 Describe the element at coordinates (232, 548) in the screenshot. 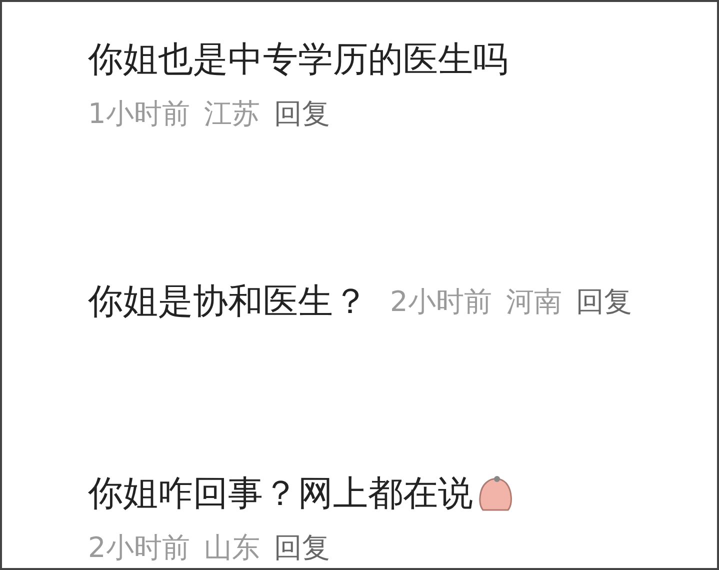

I see `comment-location: 山东` at that location.